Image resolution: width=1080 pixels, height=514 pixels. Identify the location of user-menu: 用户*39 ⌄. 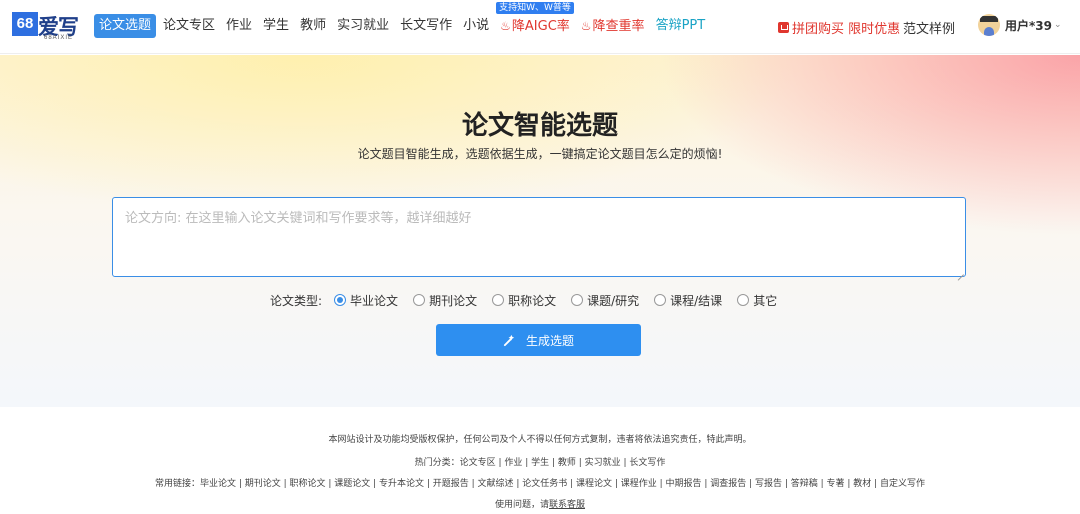
(1020, 25).